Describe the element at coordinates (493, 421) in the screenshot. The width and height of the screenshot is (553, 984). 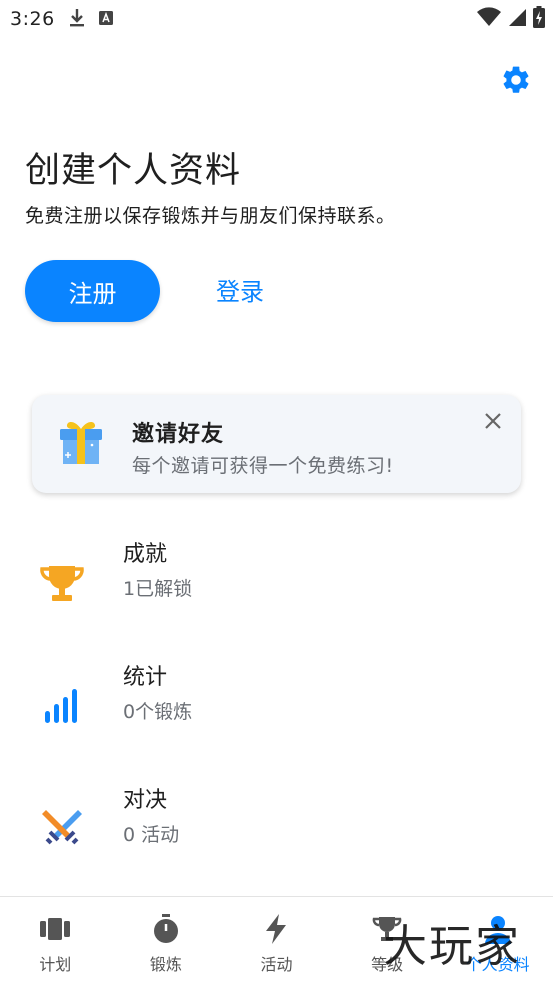
I see `close-icon` at that location.